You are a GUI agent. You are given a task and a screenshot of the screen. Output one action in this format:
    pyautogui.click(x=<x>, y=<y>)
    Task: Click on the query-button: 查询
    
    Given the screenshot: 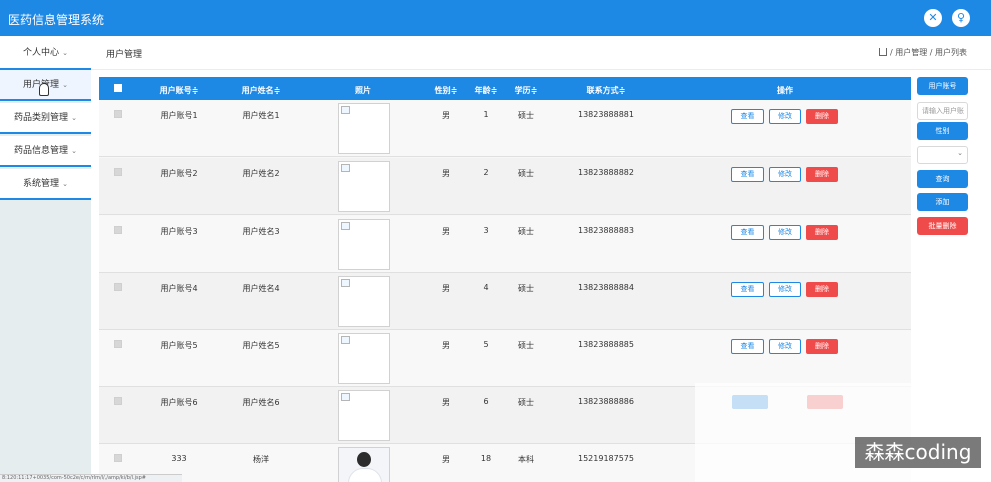 What is the action you would take?
    pyautogui.click(x=942, y=179)
    